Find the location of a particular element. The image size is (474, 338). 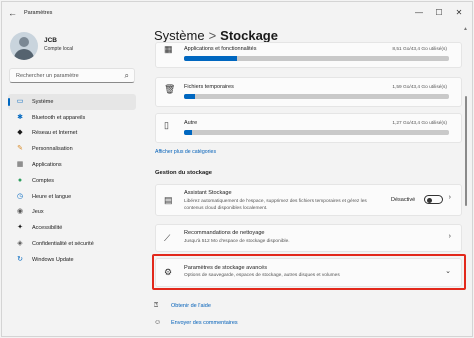

row-title: Recommandations de nettoyage is located at coordinates (224, 233).